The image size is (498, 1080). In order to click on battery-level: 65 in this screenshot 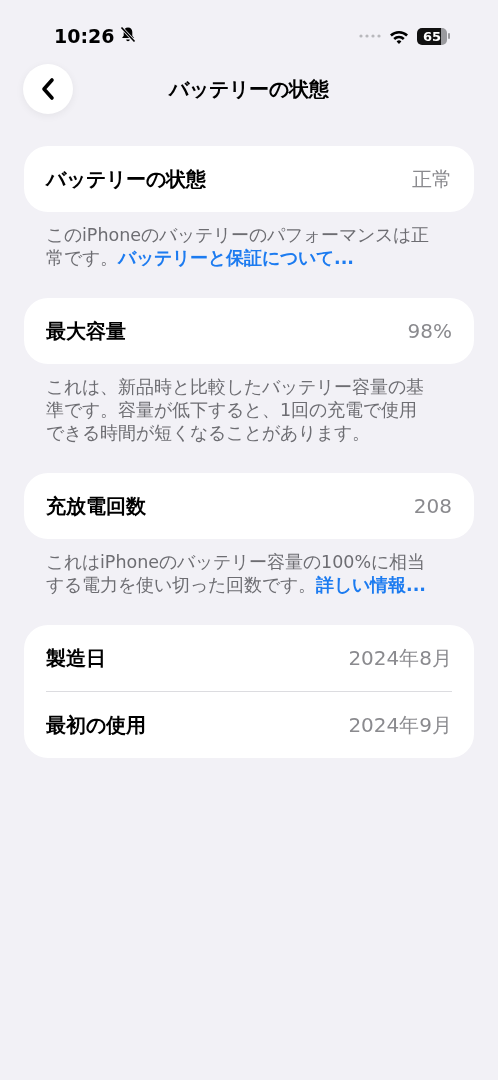, I will do `click(432, 36)`.